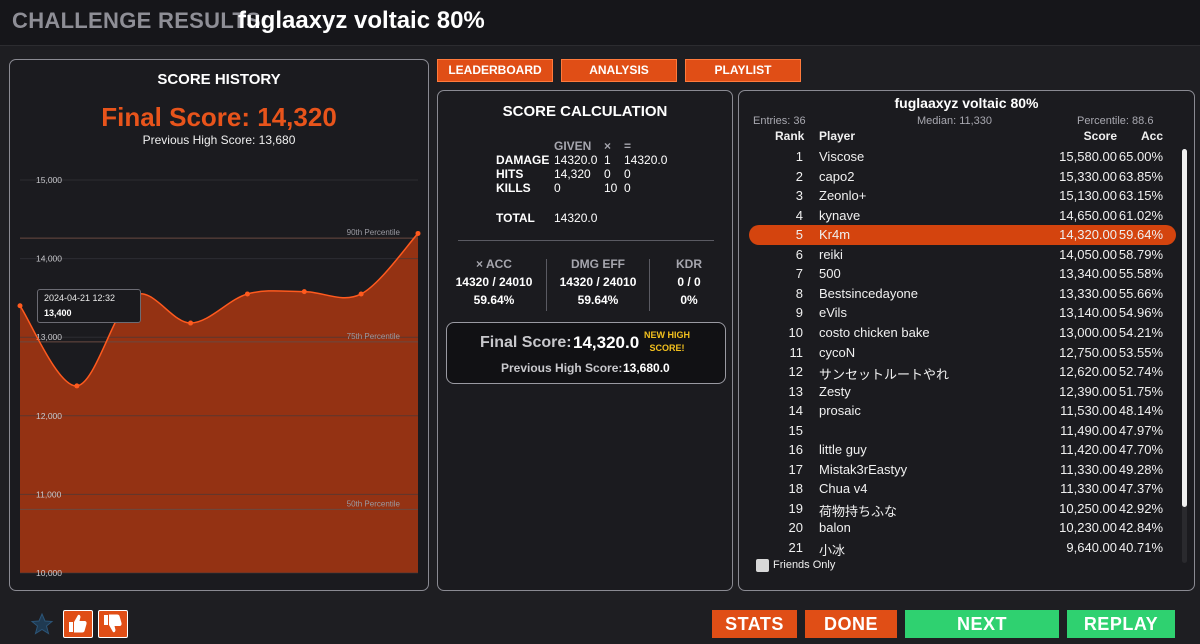  What do you see at coordinates (835, 528) in the screenshot?
I see `player-cell: balon` at bounding box center [835, 528].